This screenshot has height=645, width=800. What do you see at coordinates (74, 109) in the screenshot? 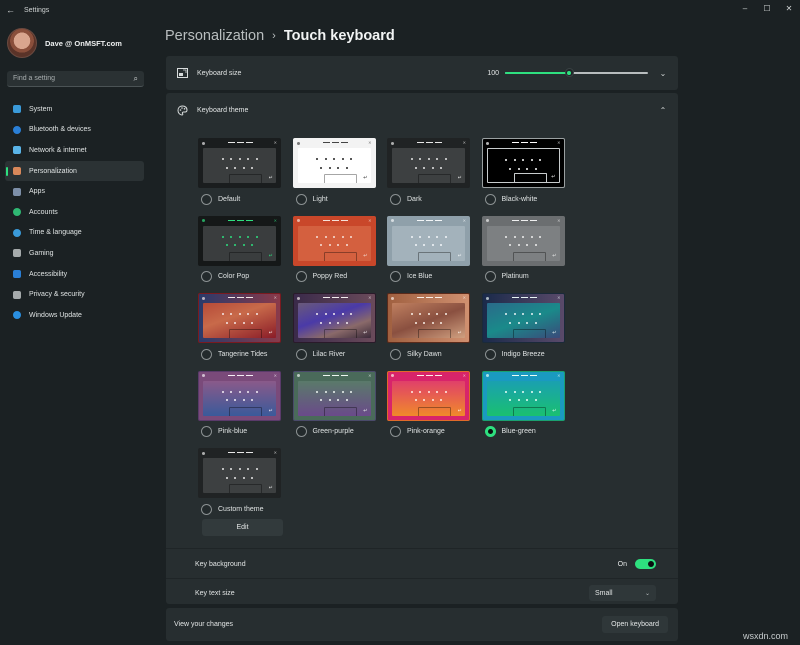
I see `sidebar-item-system: System` at bounding box center [74, 109].